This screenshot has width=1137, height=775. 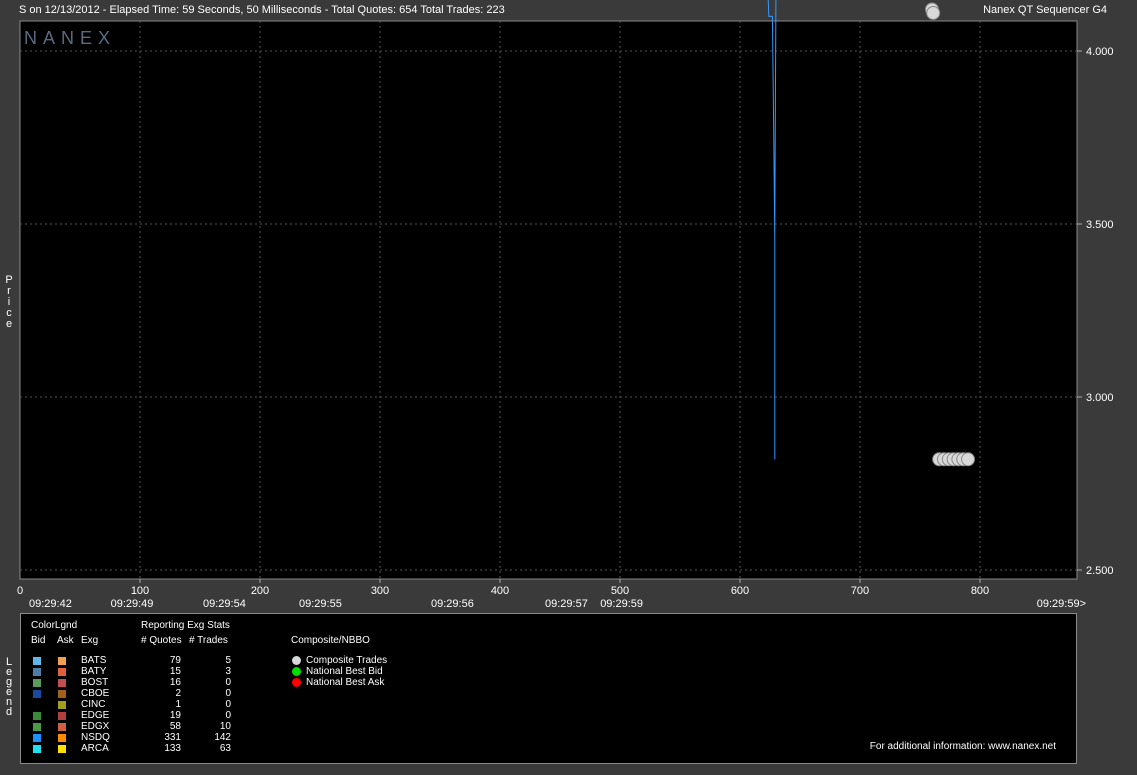 What do you see at coordinates (1100, 571) in the screenshot?
I see `y-tick-label: 2.500` at bounding box center [1100, 571].